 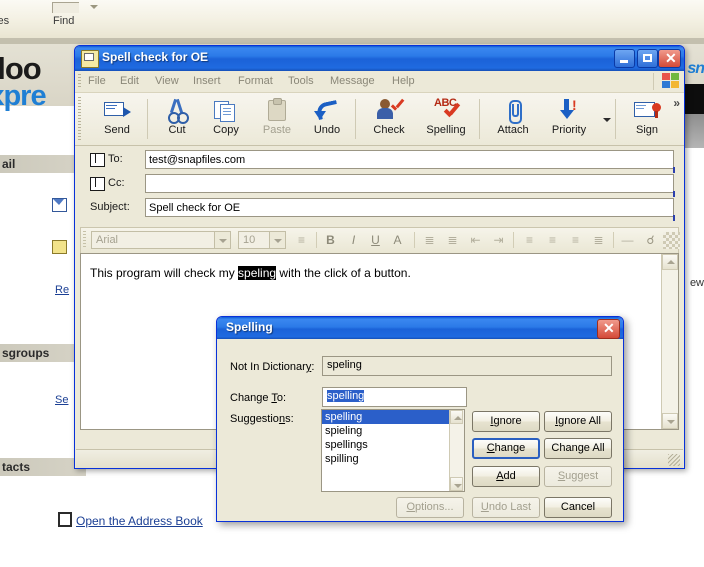 I want to click on suggestions-list: spelling spieling spellings spilling, so click(x=393, y=450).